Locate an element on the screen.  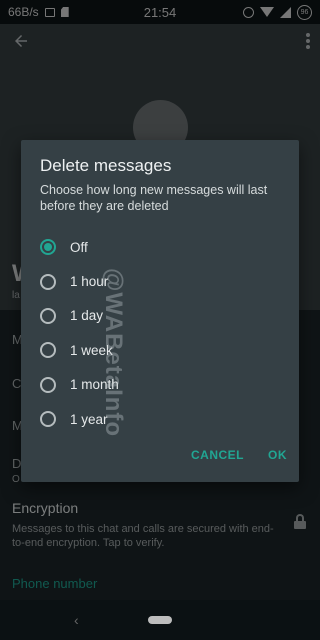
nav-home-pill is located at coordinates (160, 620).